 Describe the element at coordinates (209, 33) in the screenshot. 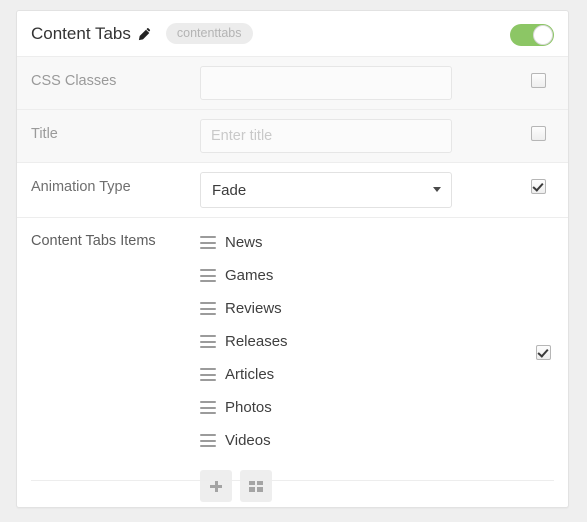

I see `machine-name-badge: contenttabs` at that location.